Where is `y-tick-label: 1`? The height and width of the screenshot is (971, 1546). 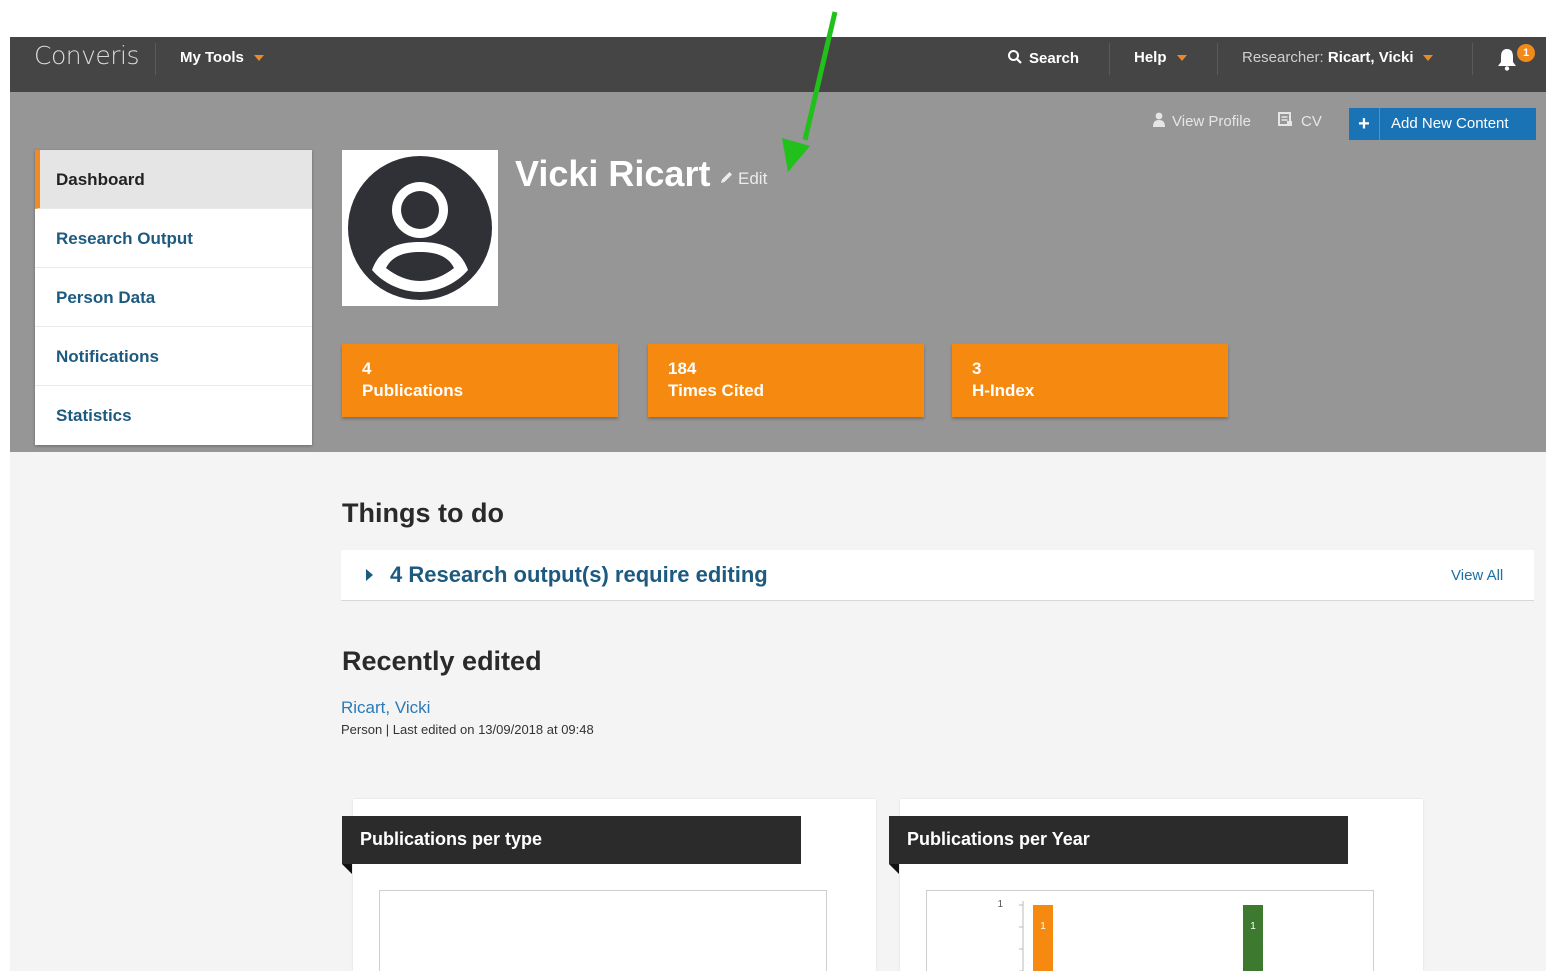
y-tick-label: 1 is located at coordinates (1000, 904).